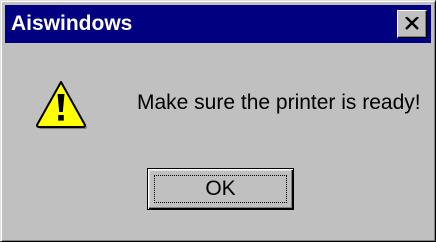  What do you see at coordinates (61, 105) in the screenshot?
I see `warning-icon` at bounding box center [61, 105].